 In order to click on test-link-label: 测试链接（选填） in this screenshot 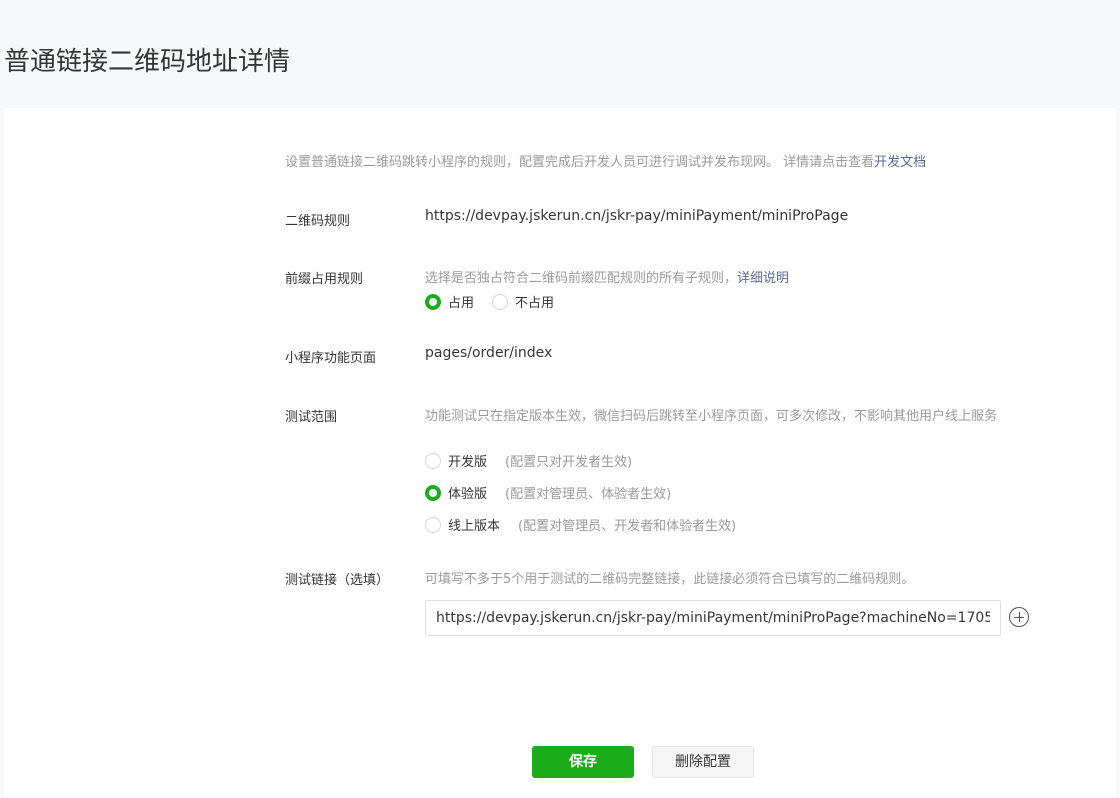, I will do `click(337, 580)`.